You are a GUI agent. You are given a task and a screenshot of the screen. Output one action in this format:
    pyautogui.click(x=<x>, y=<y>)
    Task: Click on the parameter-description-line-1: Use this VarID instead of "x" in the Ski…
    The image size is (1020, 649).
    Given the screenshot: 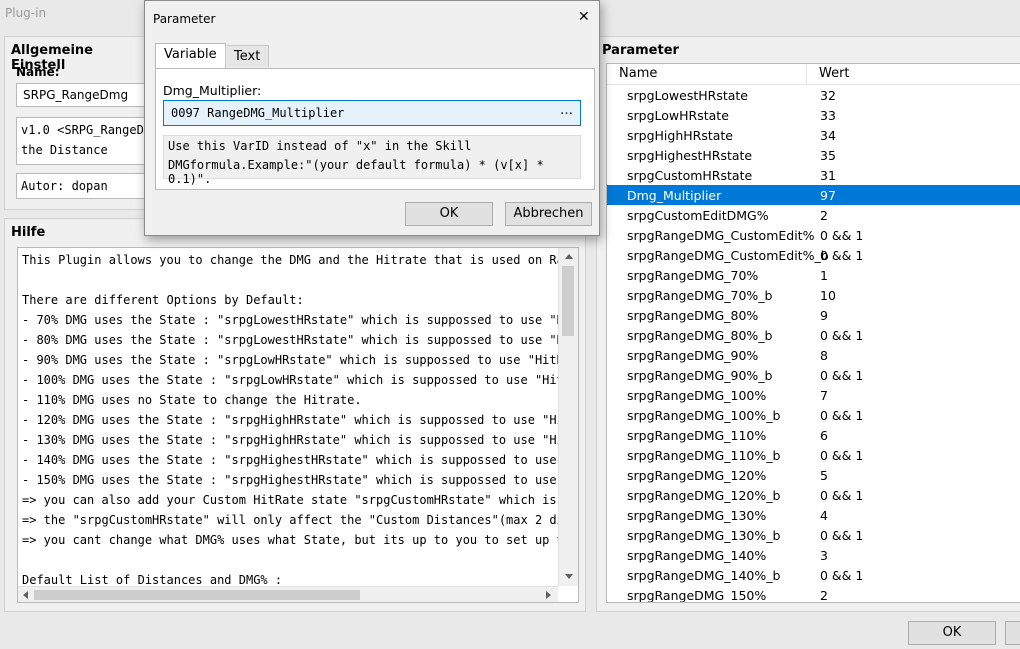 What is the action you would take?
    pyautogui.click(x=320, y=146)
    